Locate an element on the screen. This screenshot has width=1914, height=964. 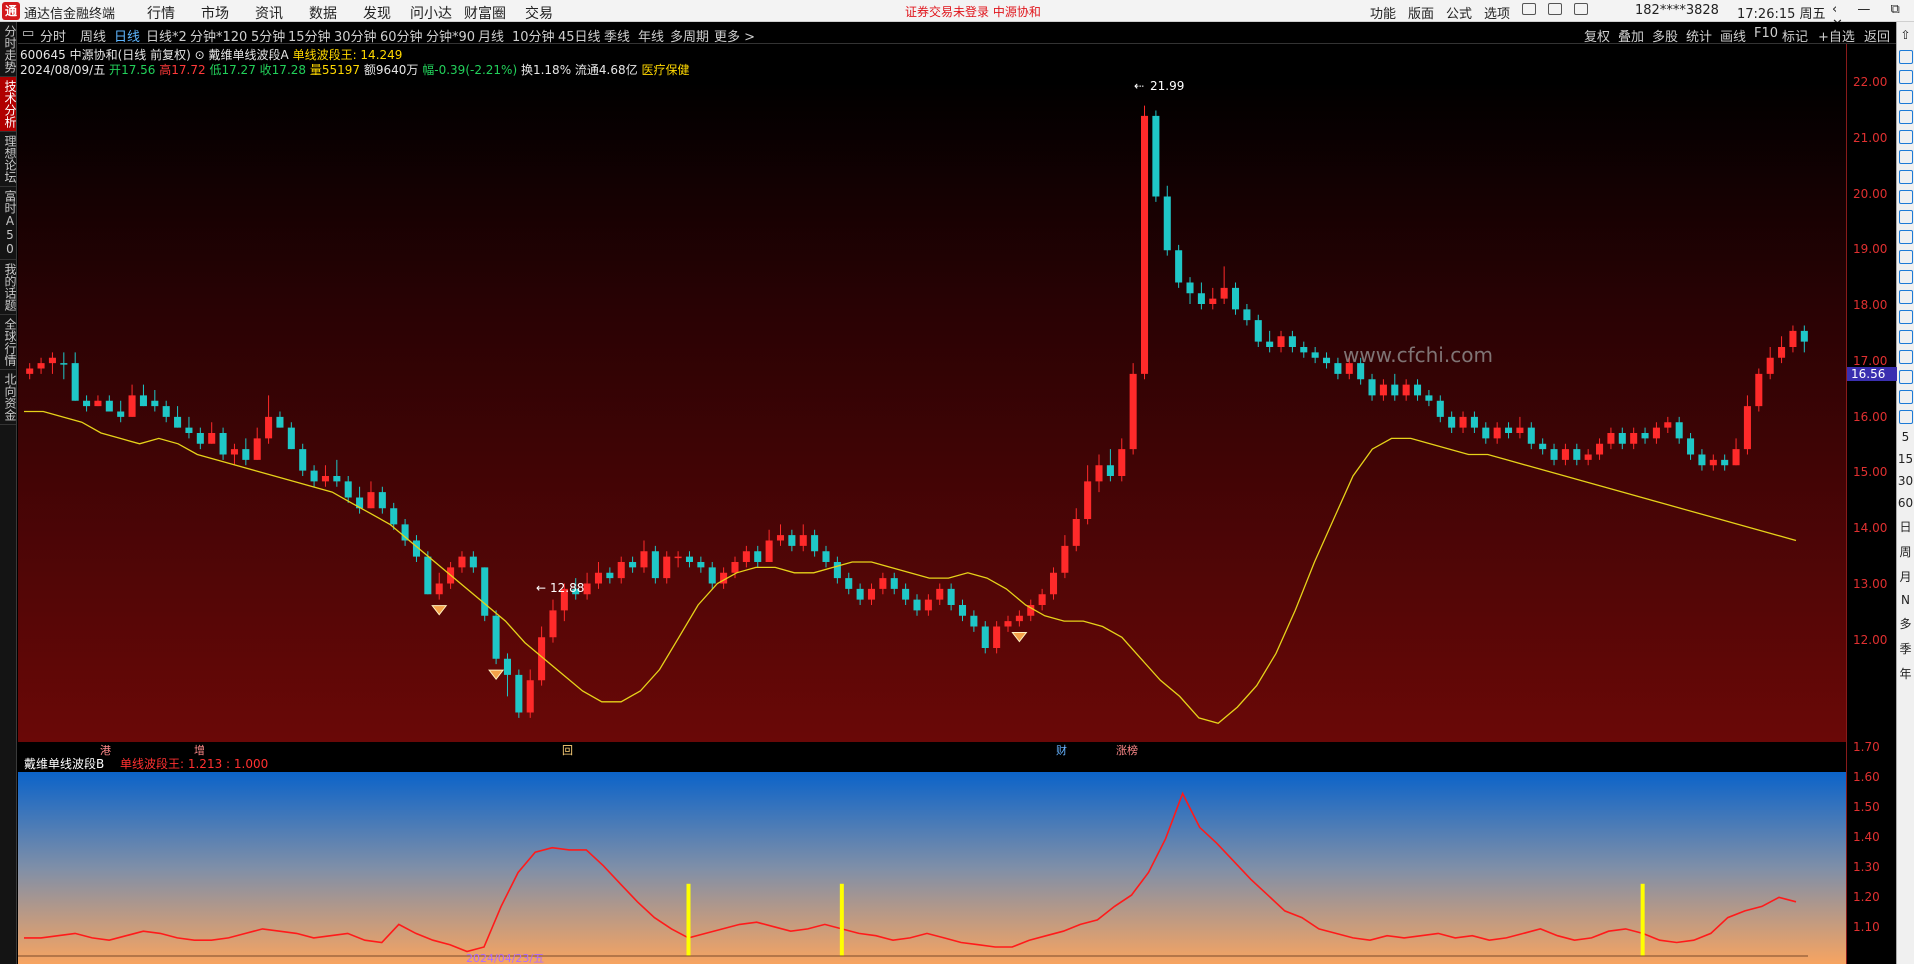
period-30m: 30分钟 is located at coordinates (355, 35).